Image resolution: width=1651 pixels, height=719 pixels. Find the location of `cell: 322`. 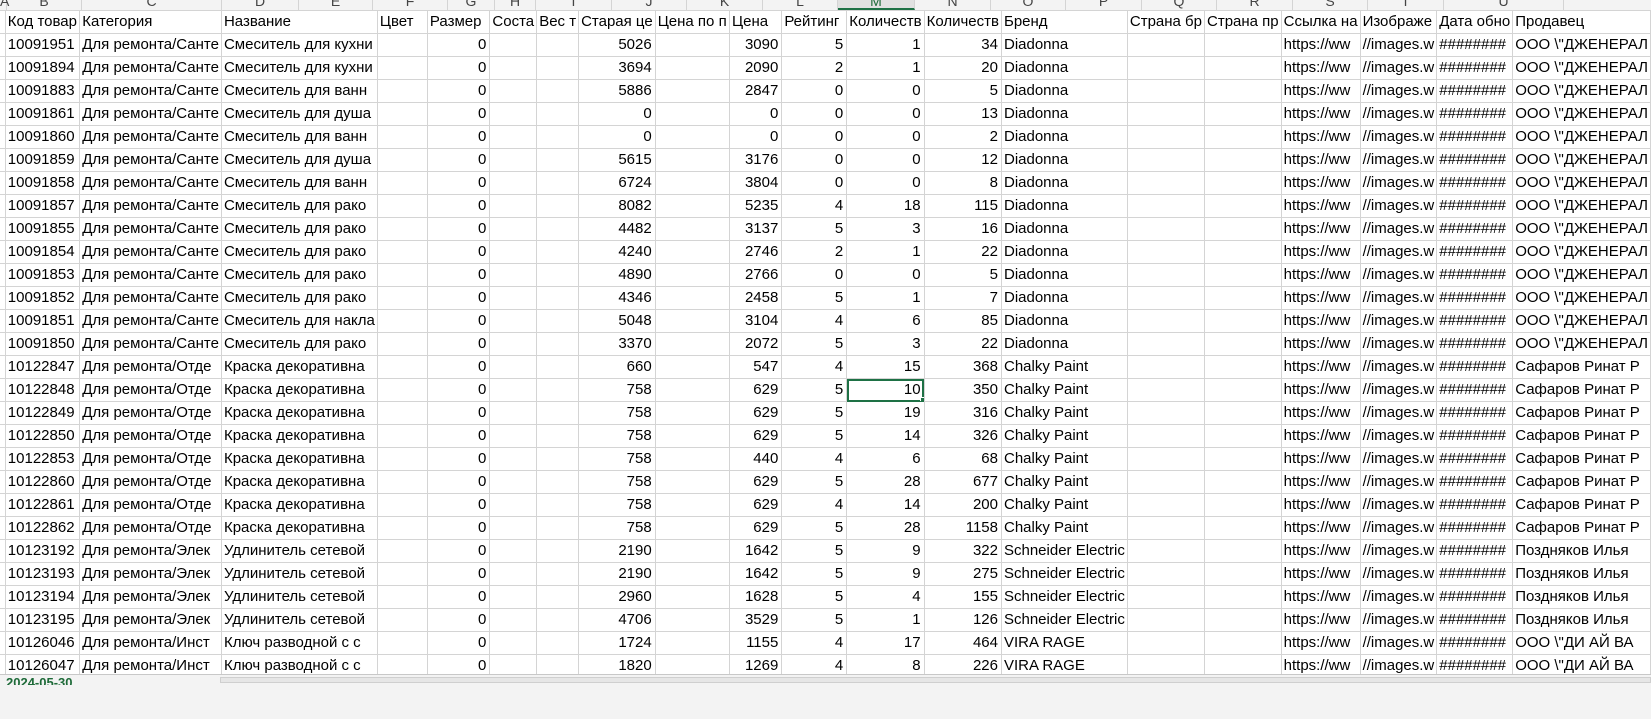

cell: 322 is located at coordinates (963, 551).